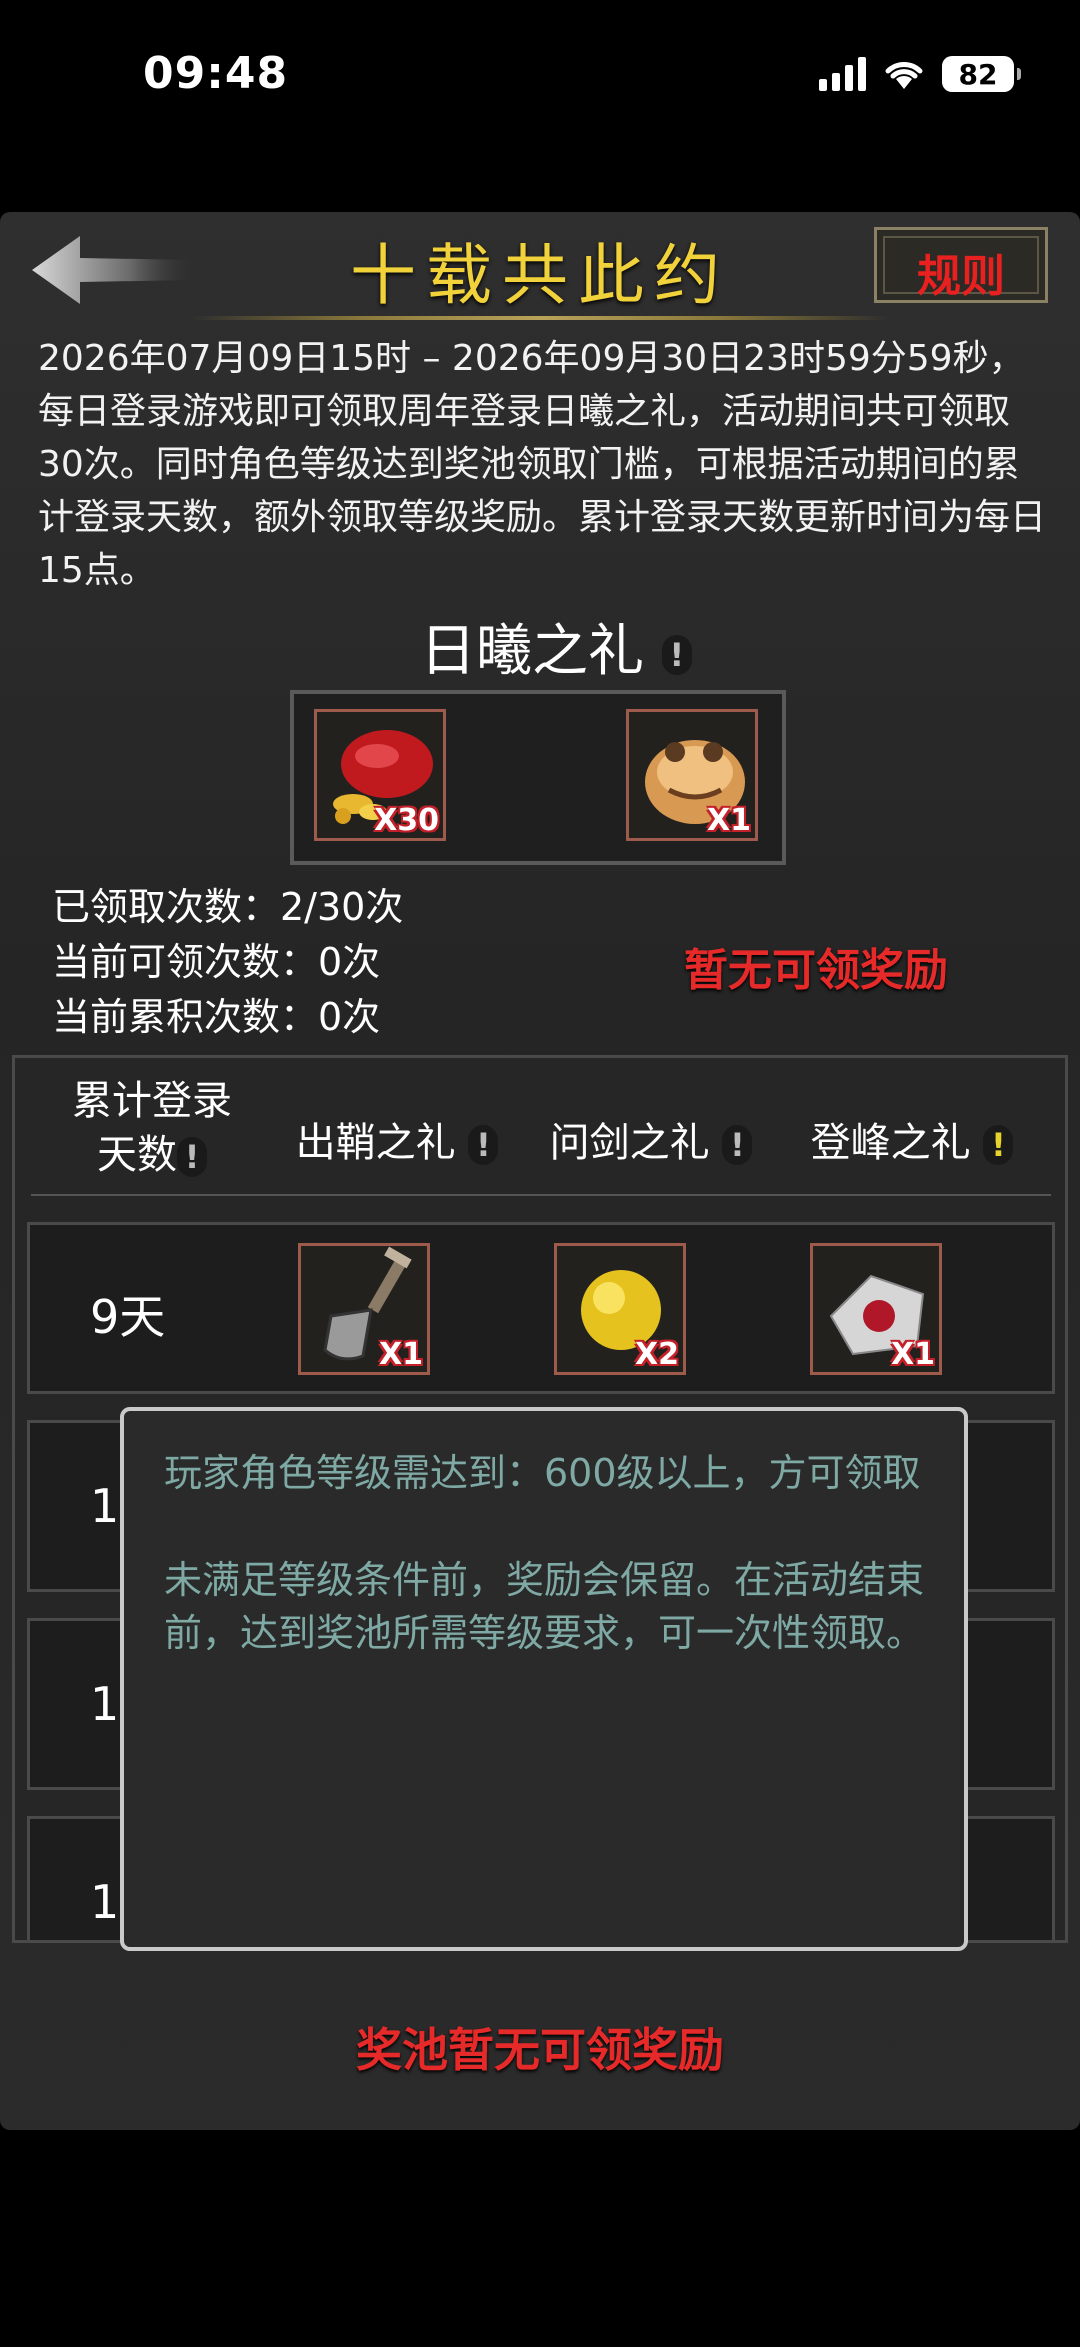 The height and width of the screenshot is (2347, 1080). What do you see at coordinates (113, 270) in the screenshot?
I see `back-arrow-icon` at bounding box center [113, 270].